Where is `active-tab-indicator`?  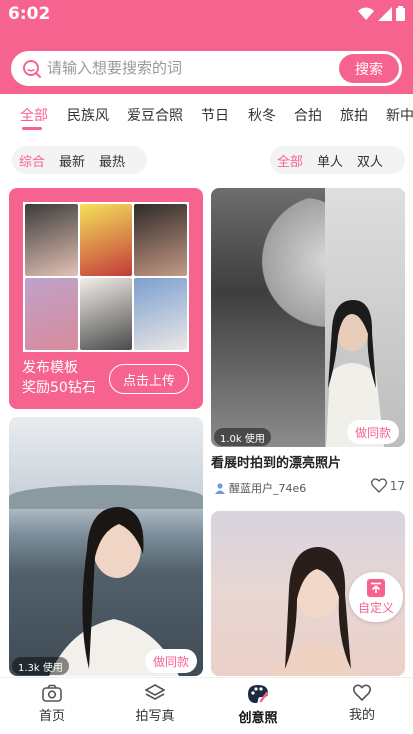
active-tab-indicator is located at coordinates (32, 128).